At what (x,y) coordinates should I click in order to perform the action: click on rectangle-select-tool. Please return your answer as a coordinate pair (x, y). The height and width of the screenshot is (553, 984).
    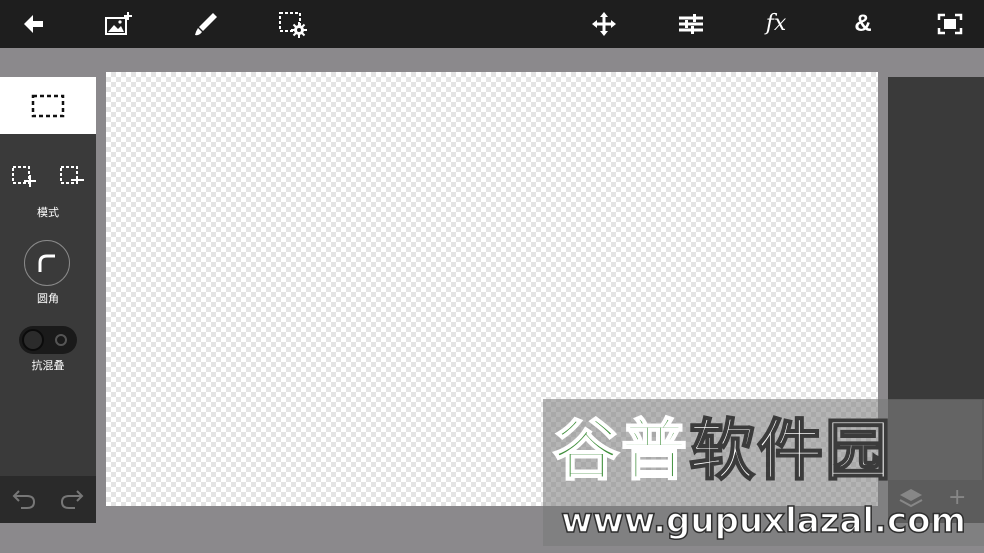
    Looking at the image, I should click on (48, 105).